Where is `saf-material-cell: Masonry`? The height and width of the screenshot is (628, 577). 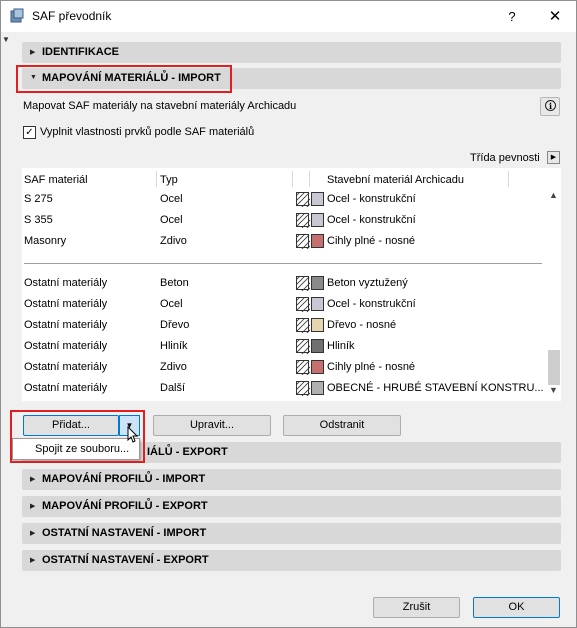
saf-material-cell: Masonry is located at coordinates (45, 241).